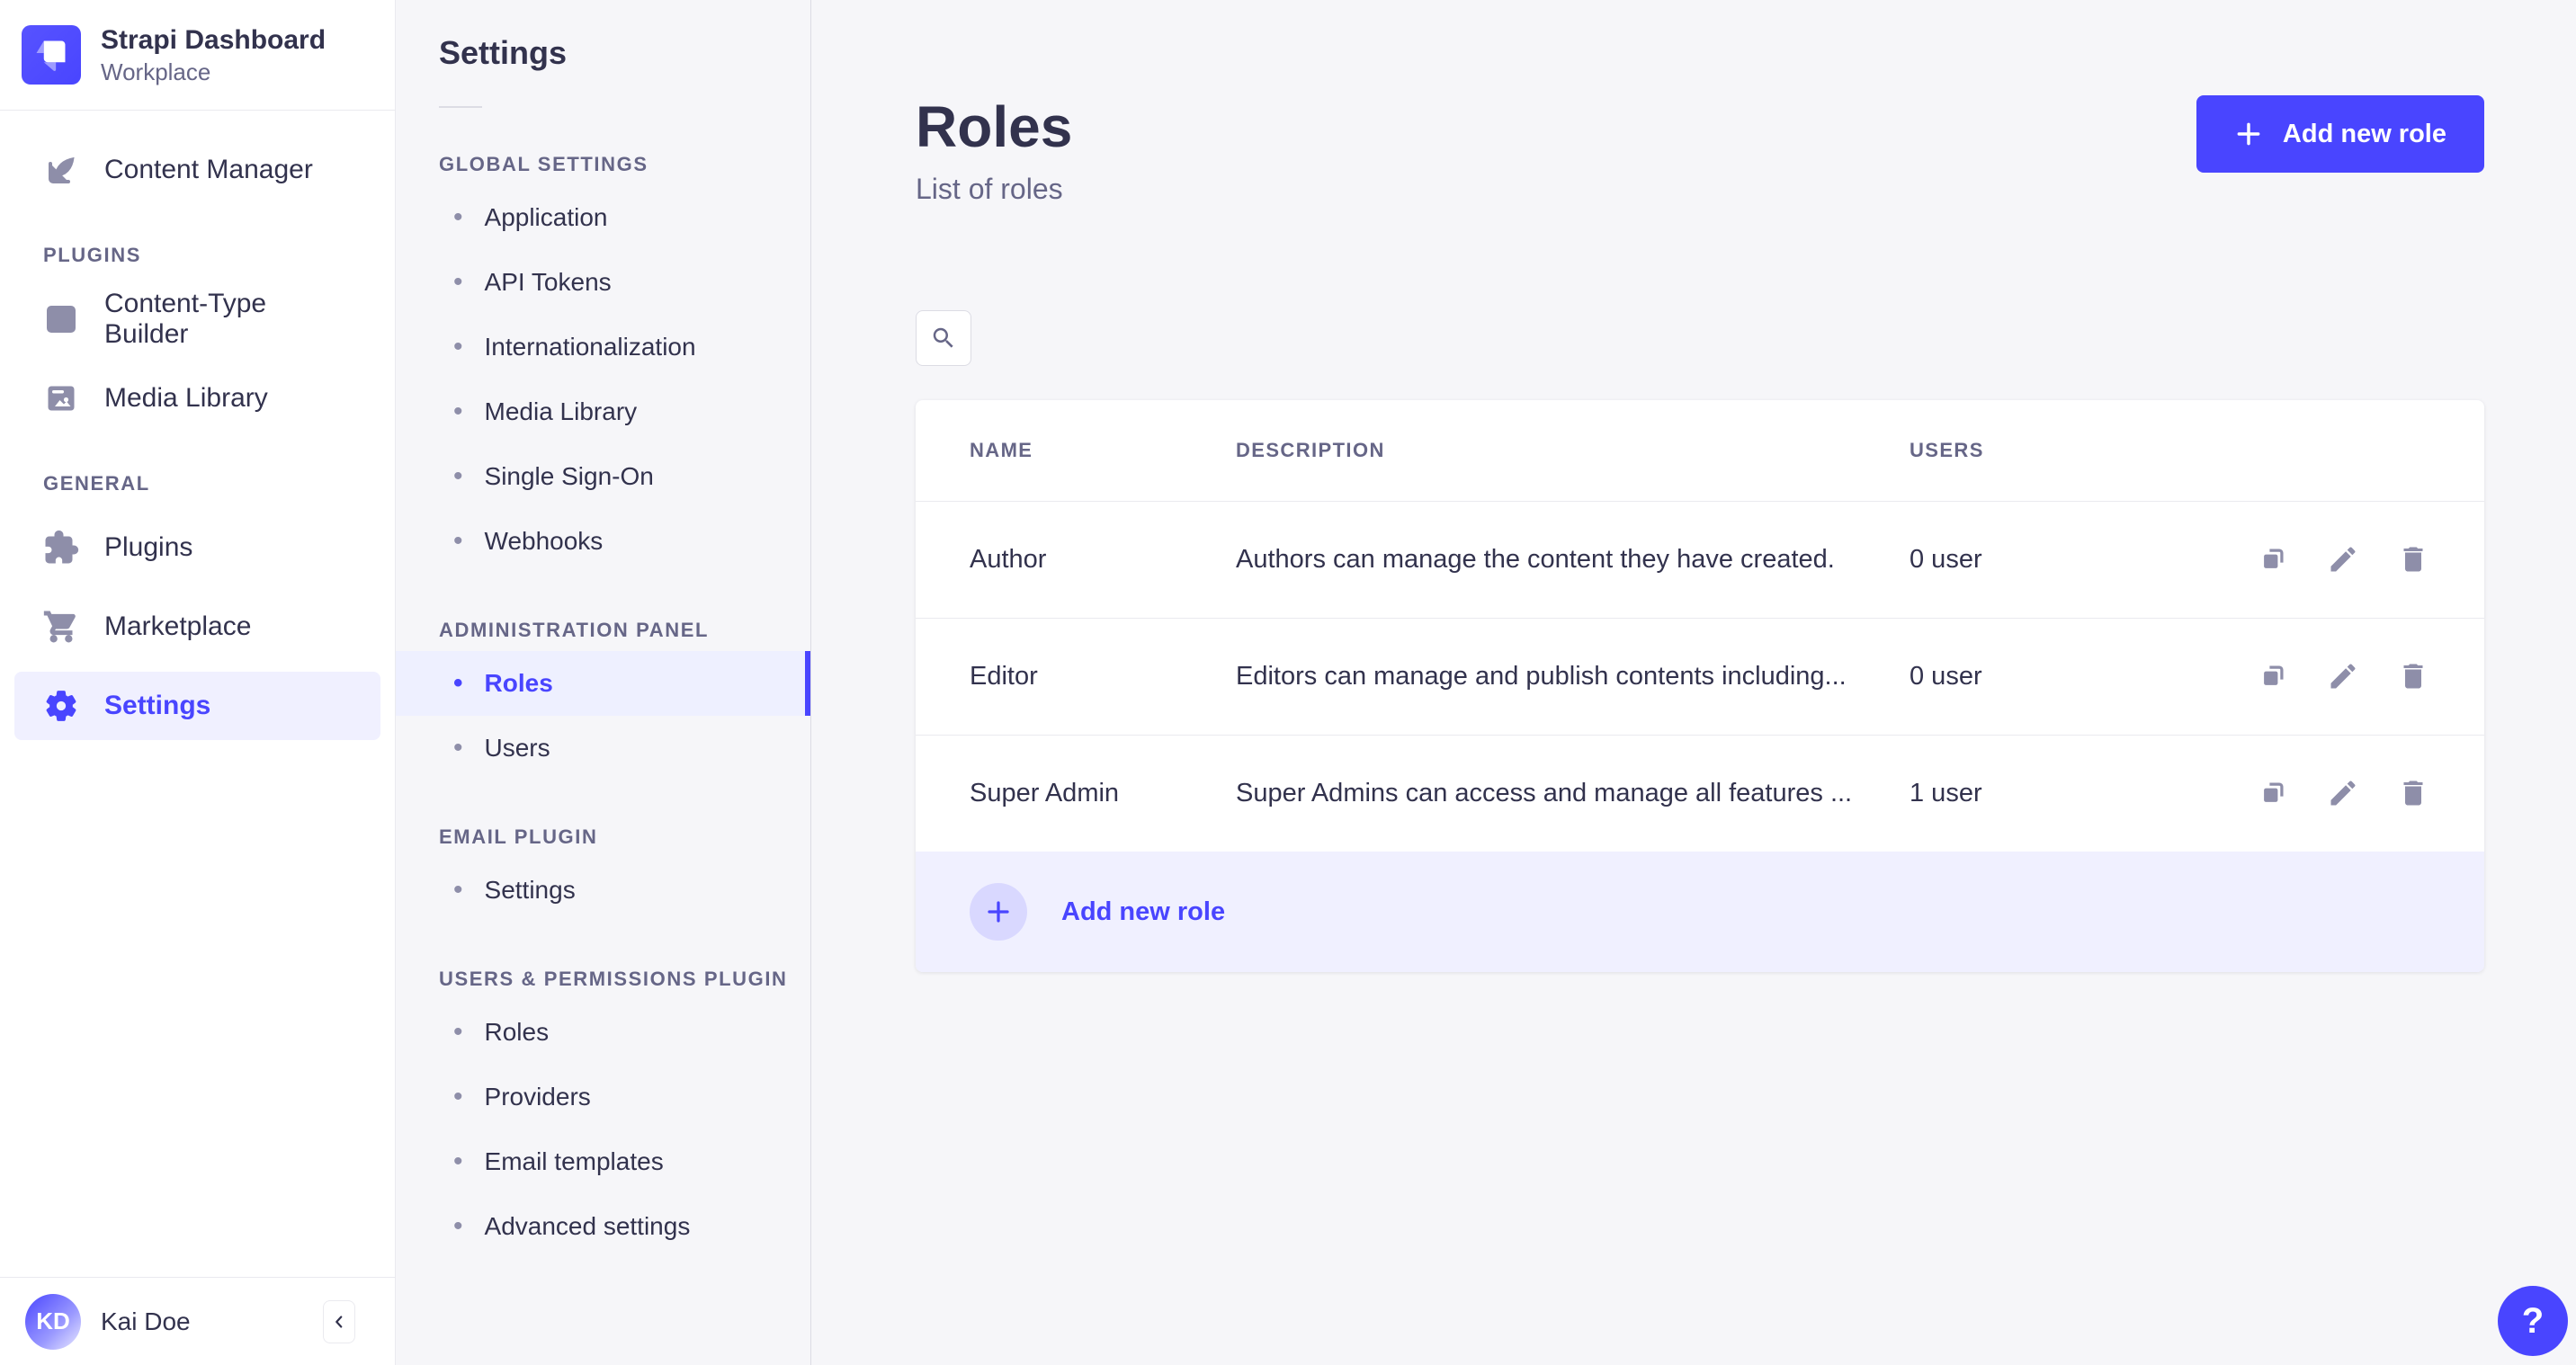 The height and width of the screenshot is (1365, 2576). What do you see at coordinates (62, 170) in the screenshot?
I see `feather-pen-icon` at bounding box center [62, 170].